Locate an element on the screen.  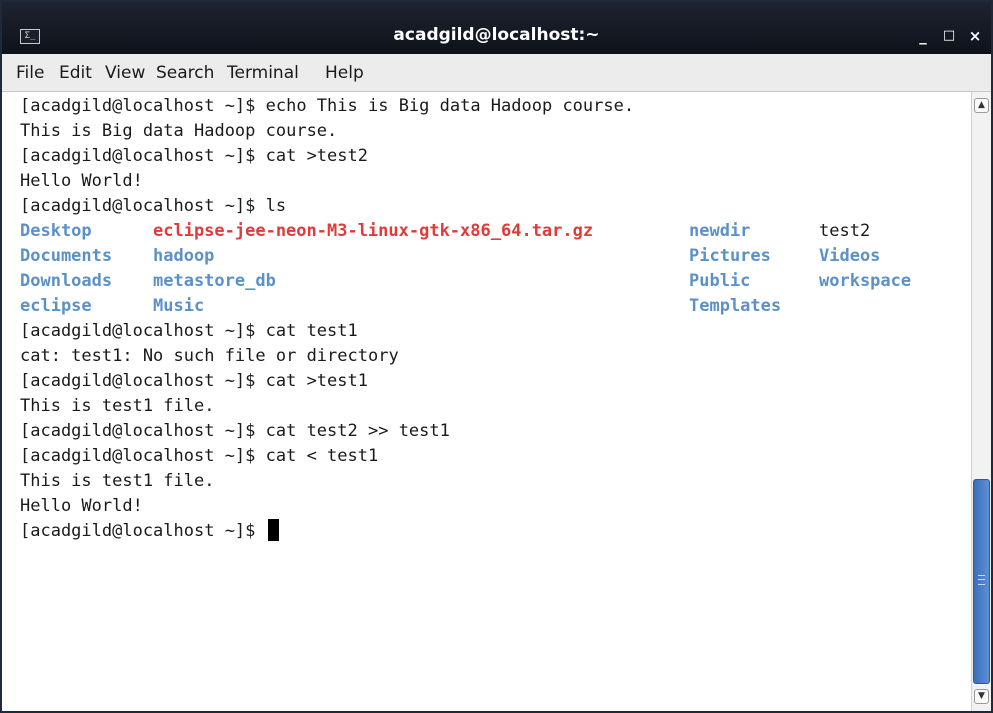
title-bar: Σ_ acadgild@localhost:~ _ □ × is located at coordinates (496, 28).